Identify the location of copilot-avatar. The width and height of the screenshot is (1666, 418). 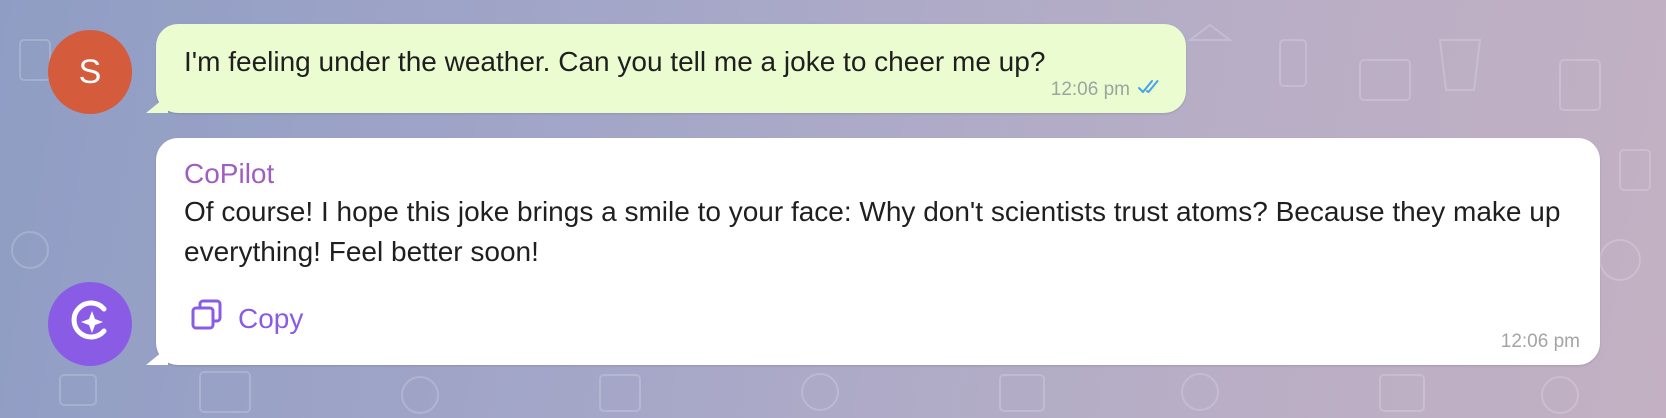
(90, 324).